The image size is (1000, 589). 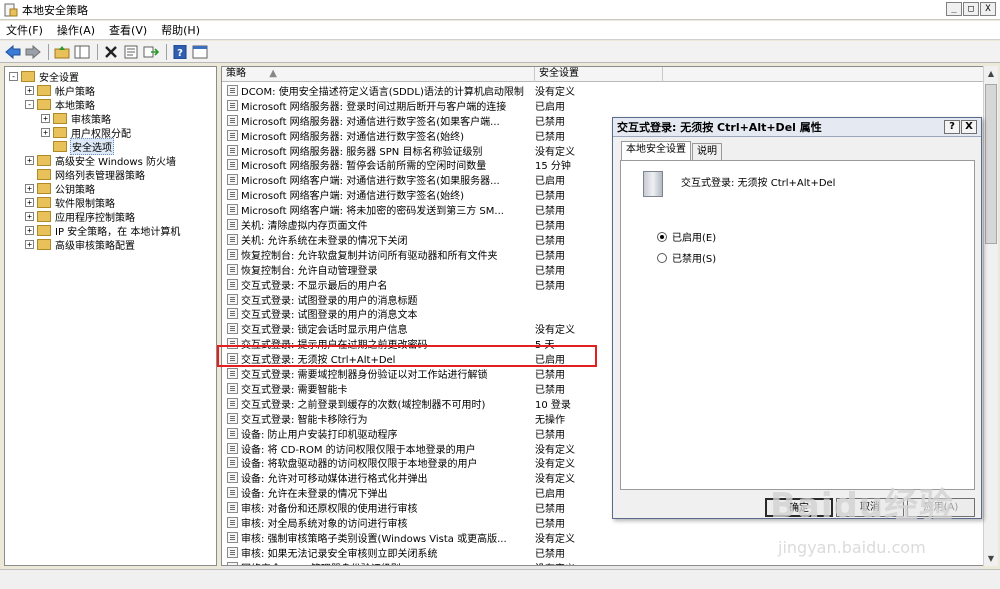 What do you see at coordinates (82, 52) in the screenshot?
I see `show-hide-tree-icon` at bounding box center [82, 52].